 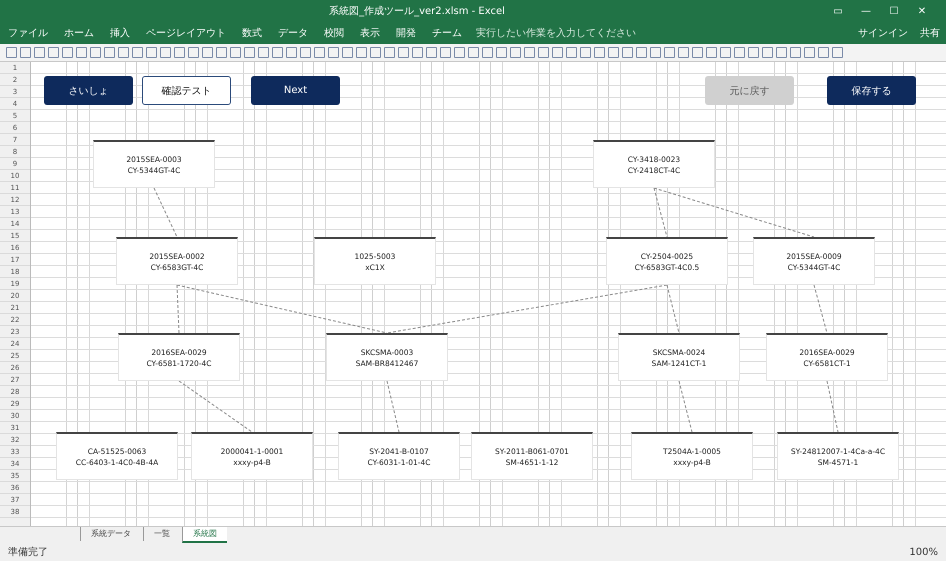 What do you see at coordinates (406, 33) in the screenshot?
I see `ribbon-tab: 開発` at bounding box center [406, 33].